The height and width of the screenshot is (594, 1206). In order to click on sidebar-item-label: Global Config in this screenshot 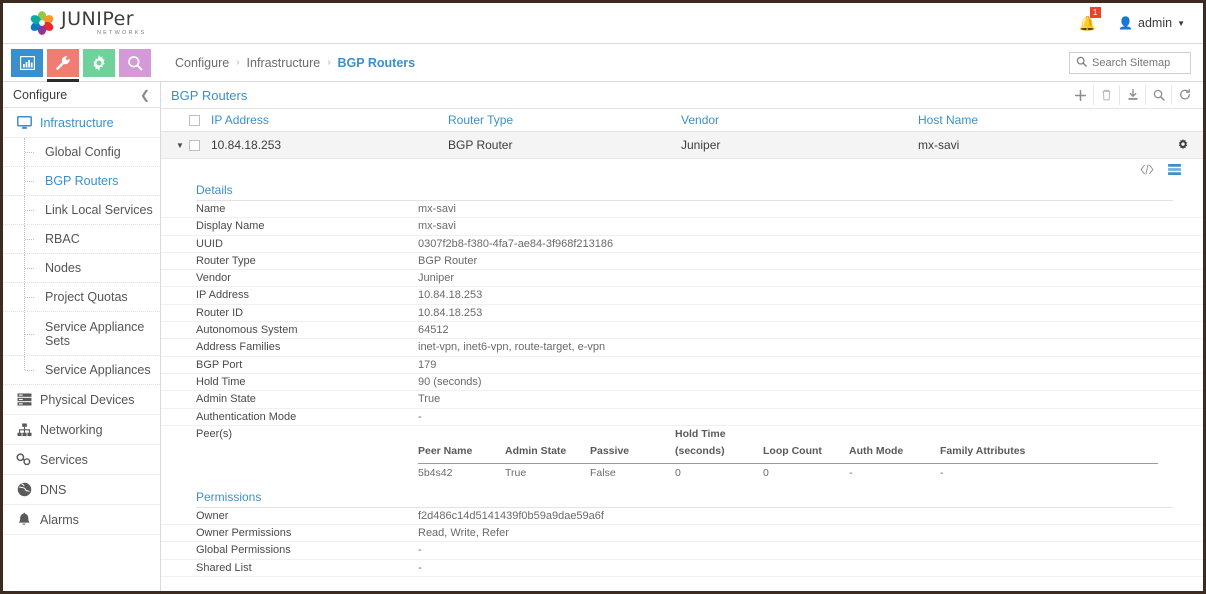, I will do `click(83, 152)`.